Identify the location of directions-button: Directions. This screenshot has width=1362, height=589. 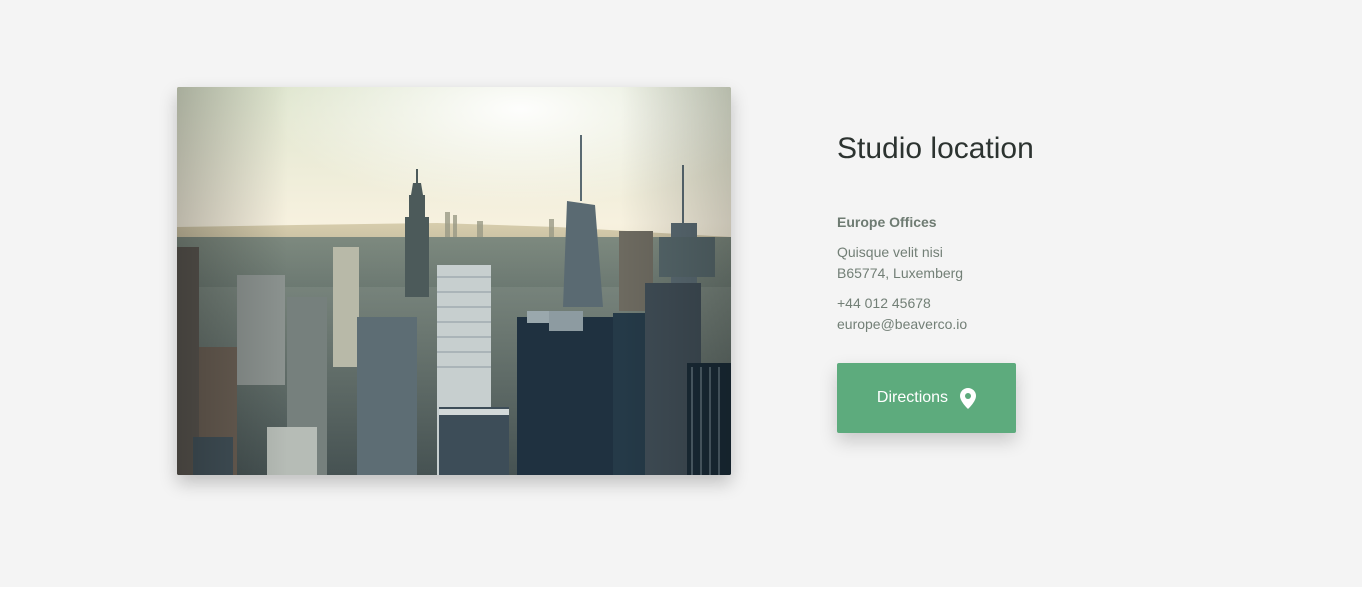
(926, 398).